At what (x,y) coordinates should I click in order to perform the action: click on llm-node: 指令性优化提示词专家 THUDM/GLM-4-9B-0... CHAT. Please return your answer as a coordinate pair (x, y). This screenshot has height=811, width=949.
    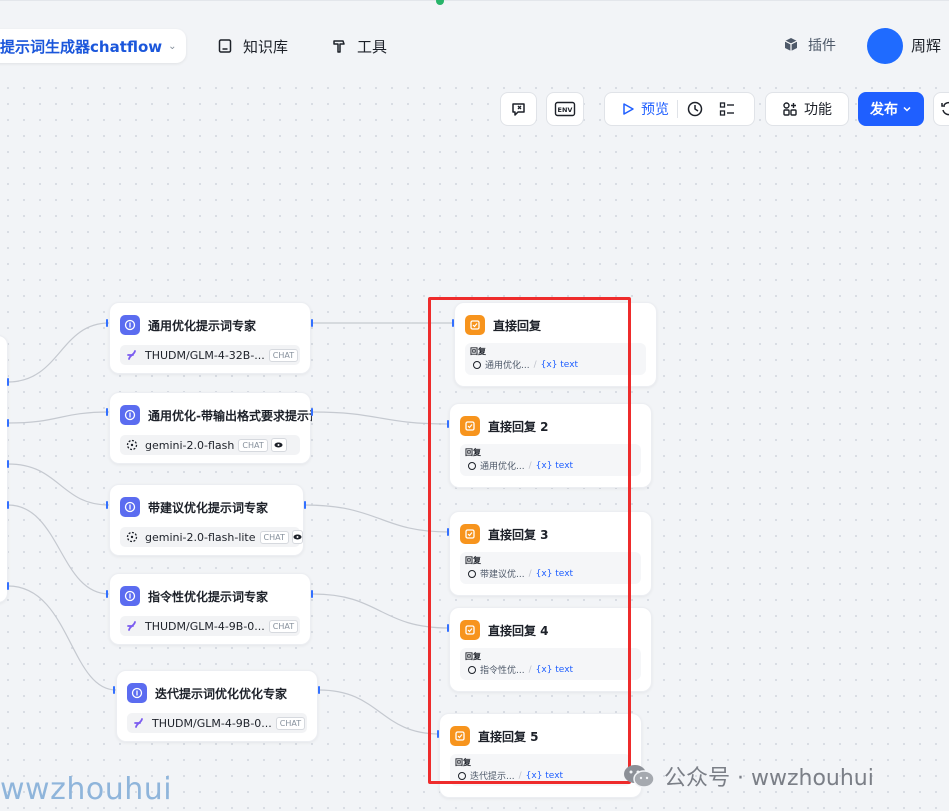
    Looking at the image, I should click on (210, 609).